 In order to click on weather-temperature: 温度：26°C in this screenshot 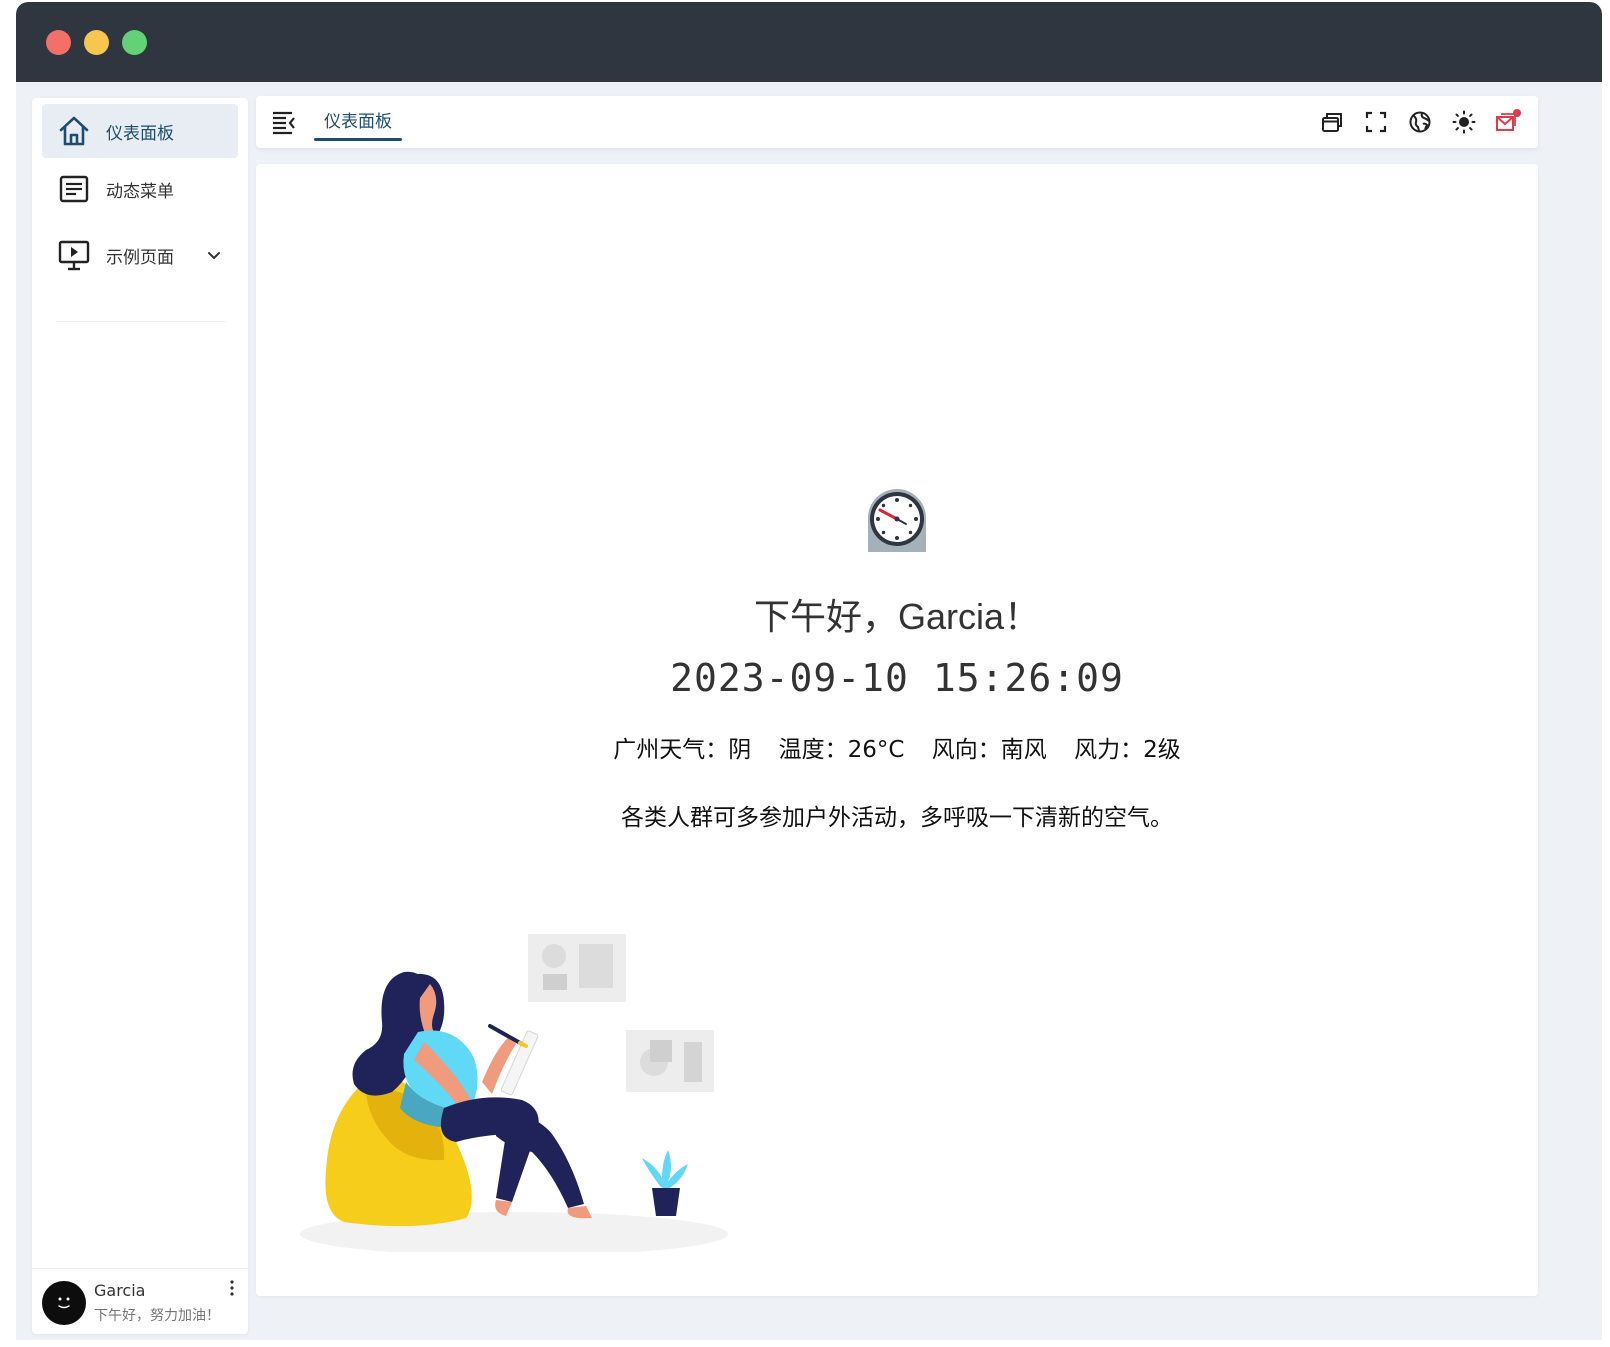, I will do `click(841, 750)`.